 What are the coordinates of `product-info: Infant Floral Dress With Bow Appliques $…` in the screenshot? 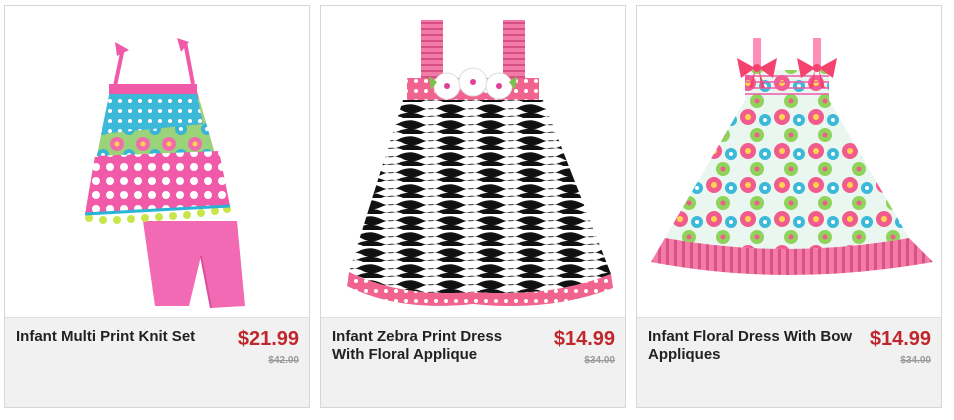 It's located at (789, 362).